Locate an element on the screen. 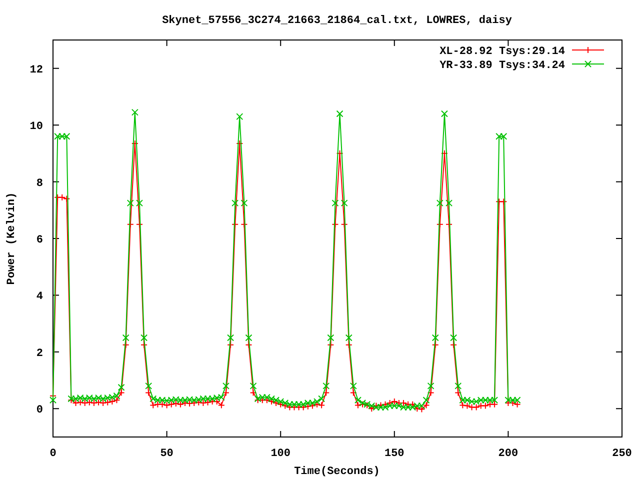 This screenshot has width=640, height=480. y-tick-label: 6 is located at coordinates (39, 240).